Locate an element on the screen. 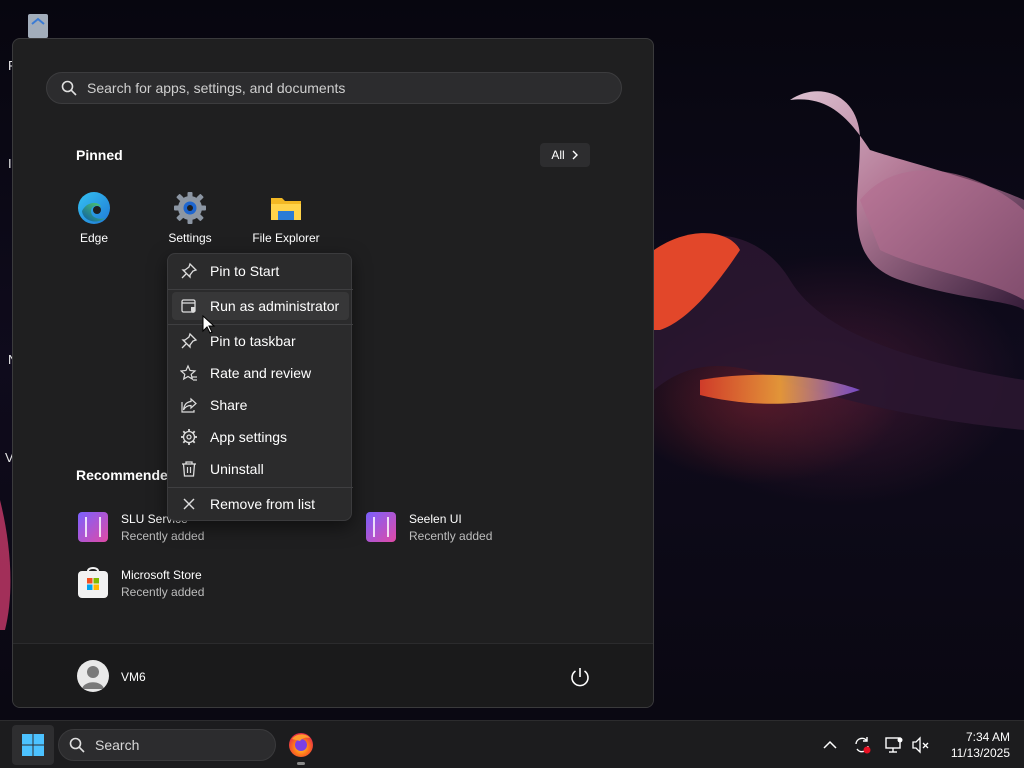 Image resolution: width=1024 pixels, height=768 pixels. user-icon is located at coordinates (93, 677).